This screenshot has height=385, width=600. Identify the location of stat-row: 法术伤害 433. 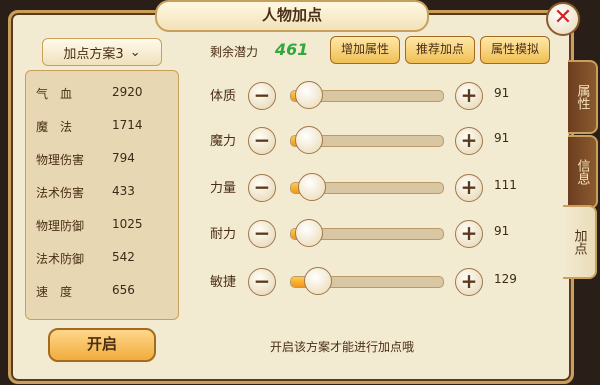
(85, 192).